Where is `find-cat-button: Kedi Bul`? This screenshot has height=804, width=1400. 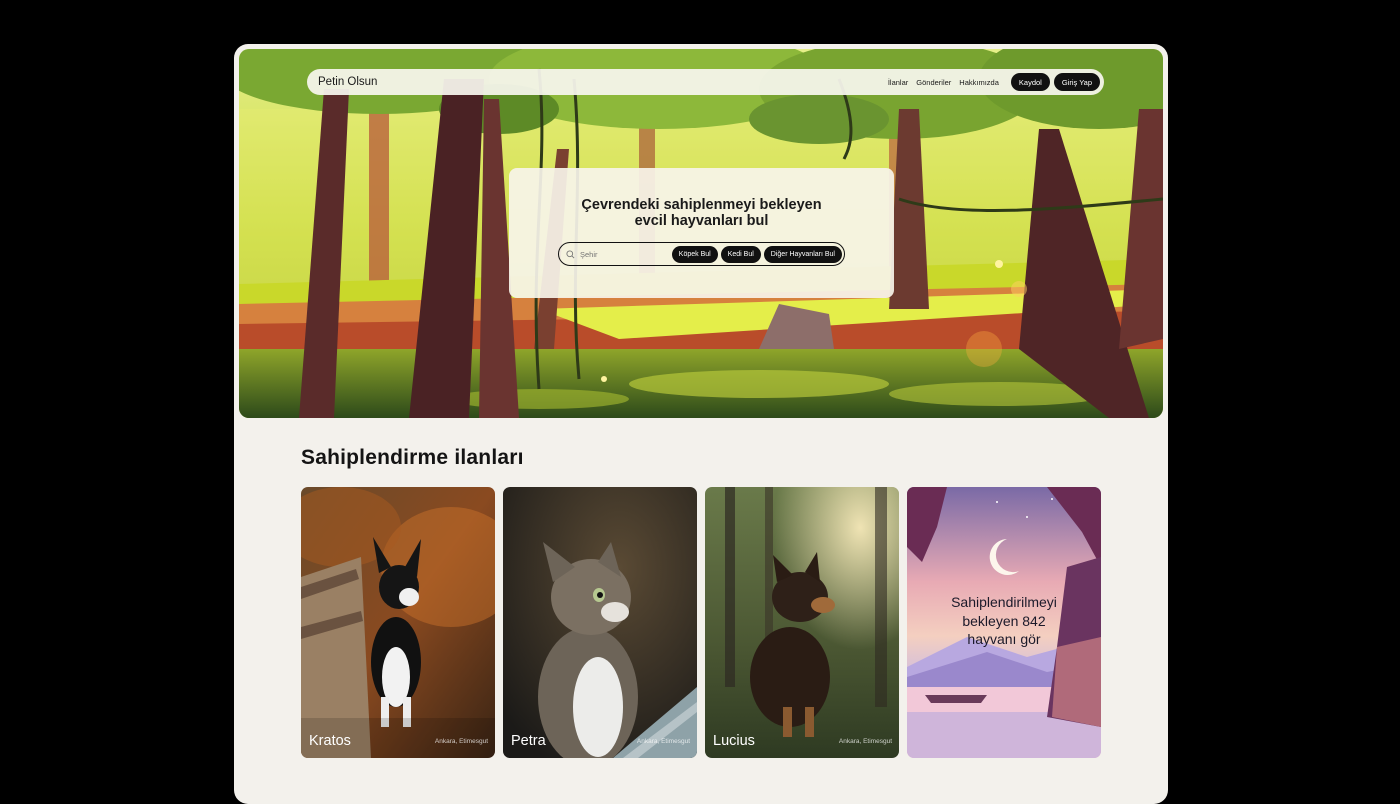 find-cat-button: Kedi Bul is located at coordinates (740, 254).